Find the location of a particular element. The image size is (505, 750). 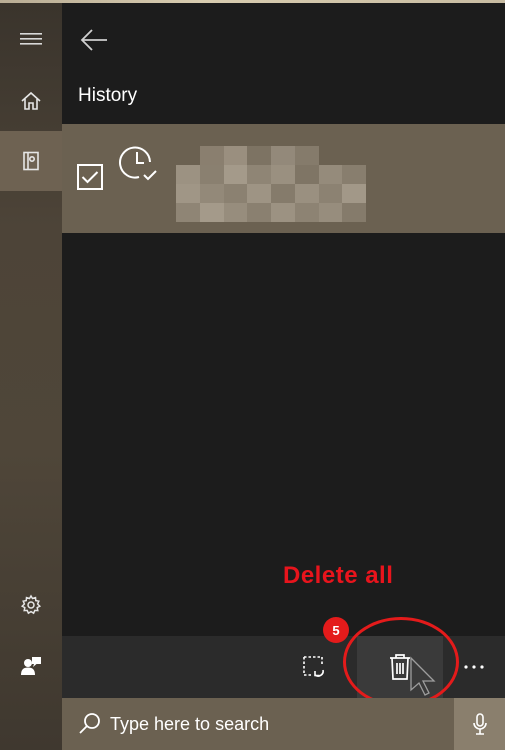

search-input is located at coordinates (280, 724).